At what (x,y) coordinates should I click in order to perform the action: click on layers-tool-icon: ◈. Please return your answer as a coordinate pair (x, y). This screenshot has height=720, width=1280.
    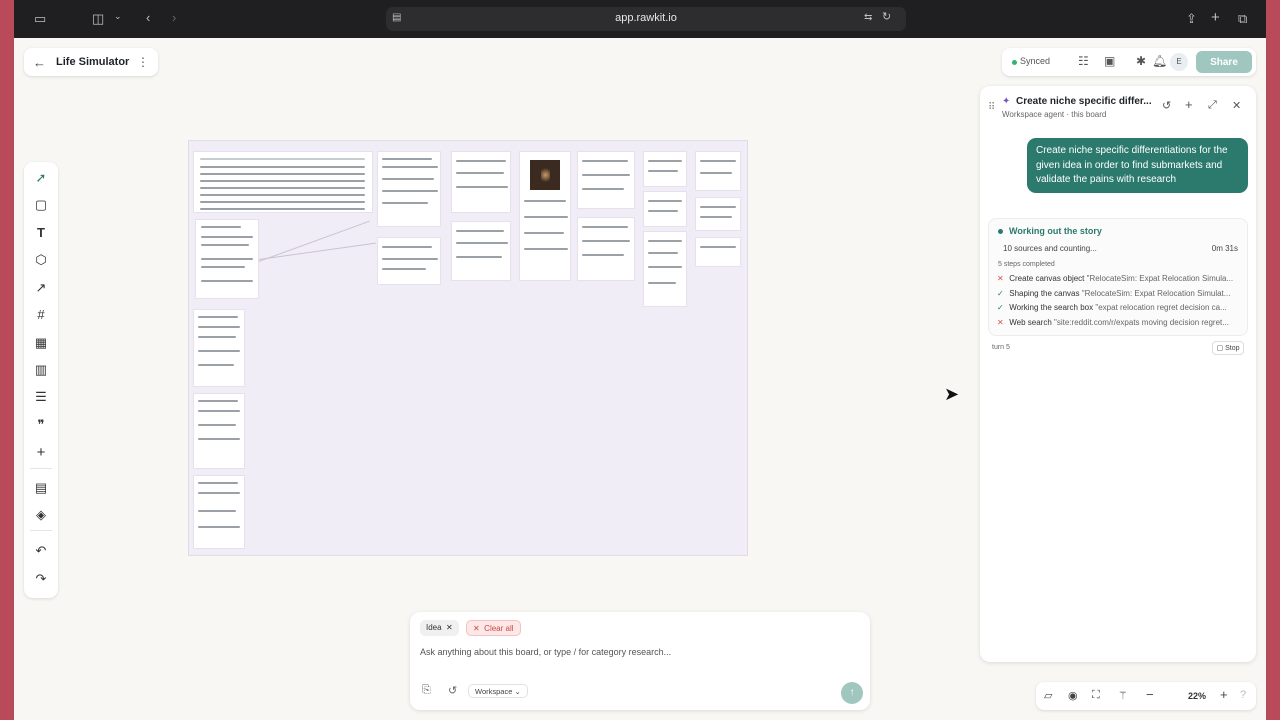
    Looking at the image, I should click on (41, 515).